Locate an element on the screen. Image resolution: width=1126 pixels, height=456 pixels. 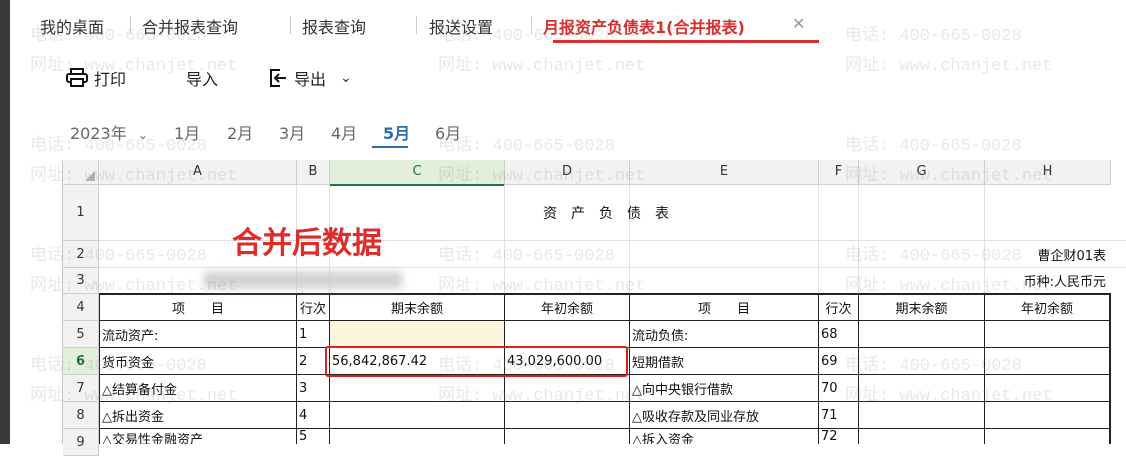
year-value: 2023年 is located at coordinates (98, 133).